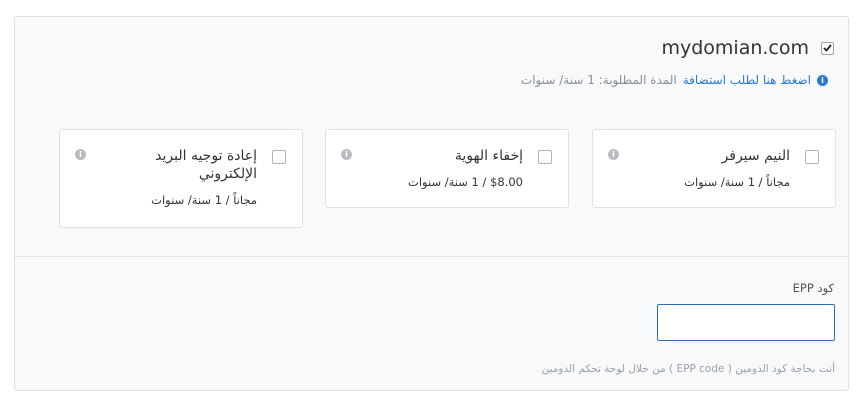 This screenshot has height=413, width=861. Describe the element at coordinates (735, 48) in the screenshot. I see `domain-name: mydomian.com` at that location.